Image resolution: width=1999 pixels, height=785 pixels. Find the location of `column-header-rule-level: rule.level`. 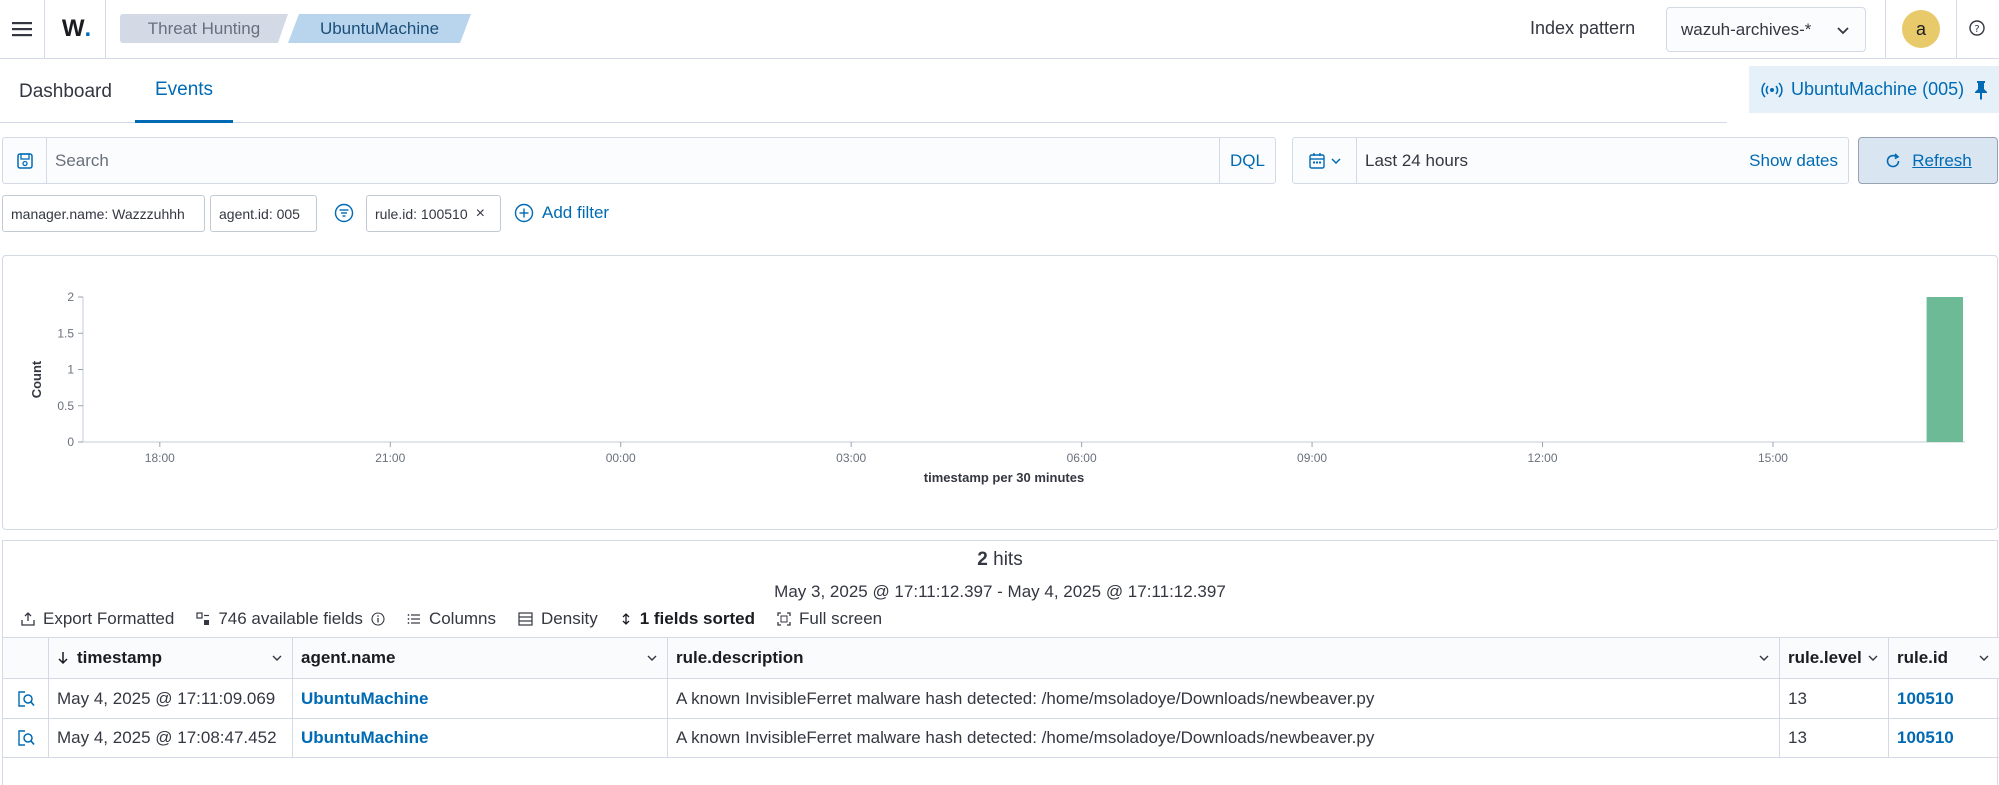

column-header-rule-level: rule.level is located at coordinates (1834, 658).